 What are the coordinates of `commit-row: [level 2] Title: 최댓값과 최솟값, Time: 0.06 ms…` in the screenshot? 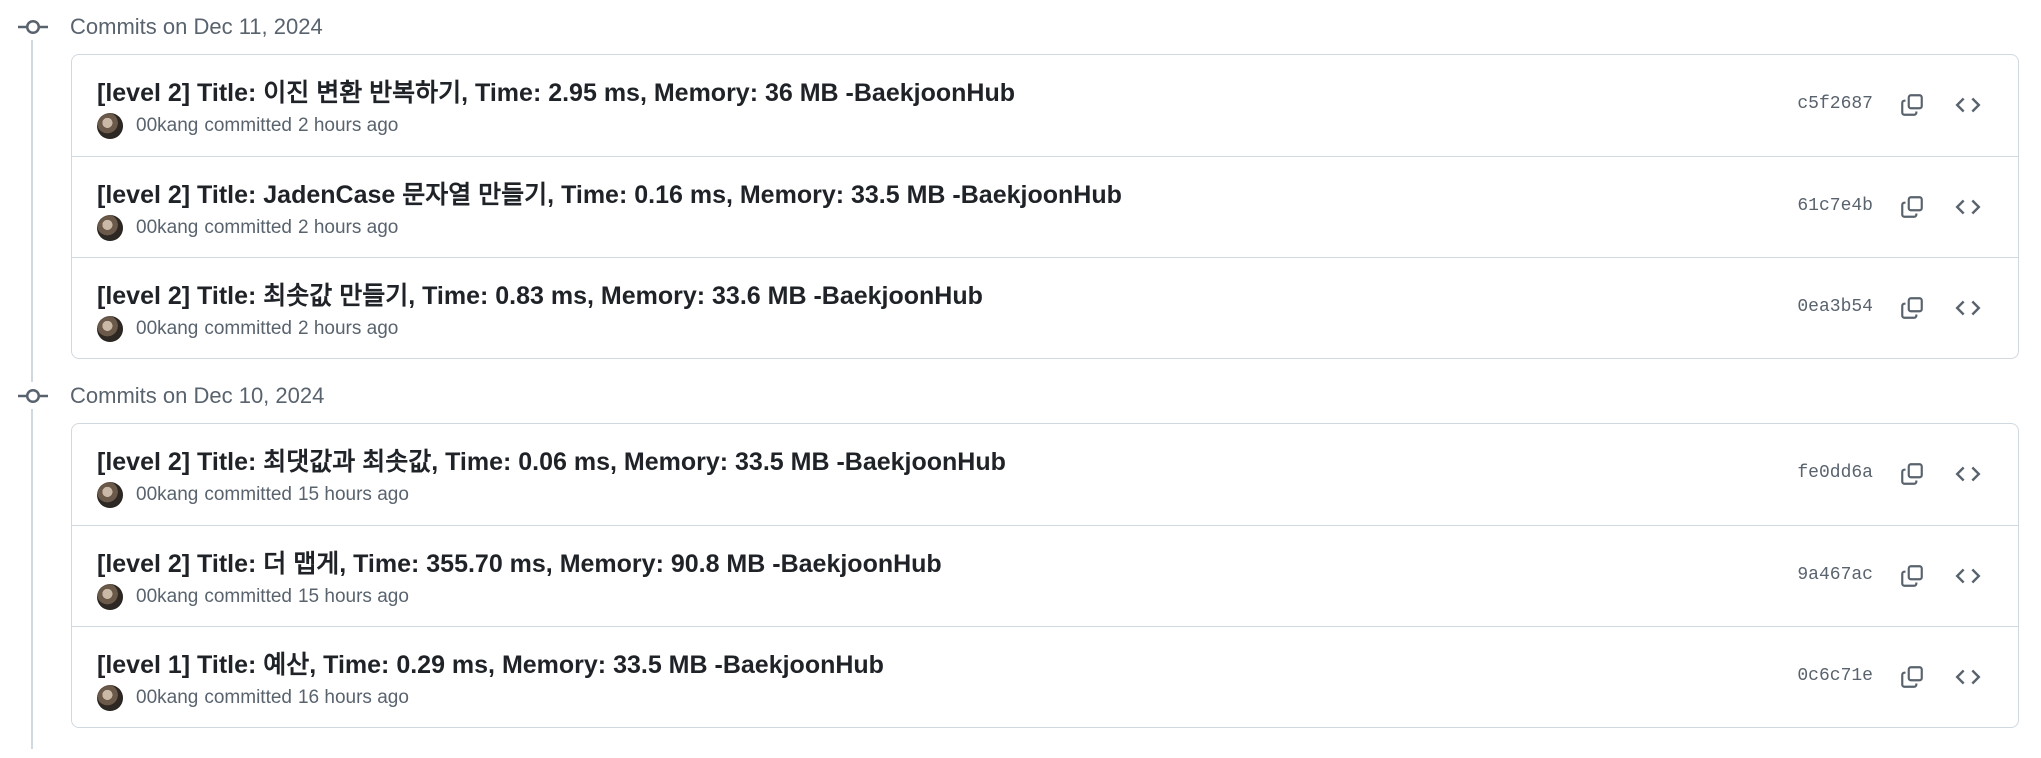 It's located at (1045, 474).